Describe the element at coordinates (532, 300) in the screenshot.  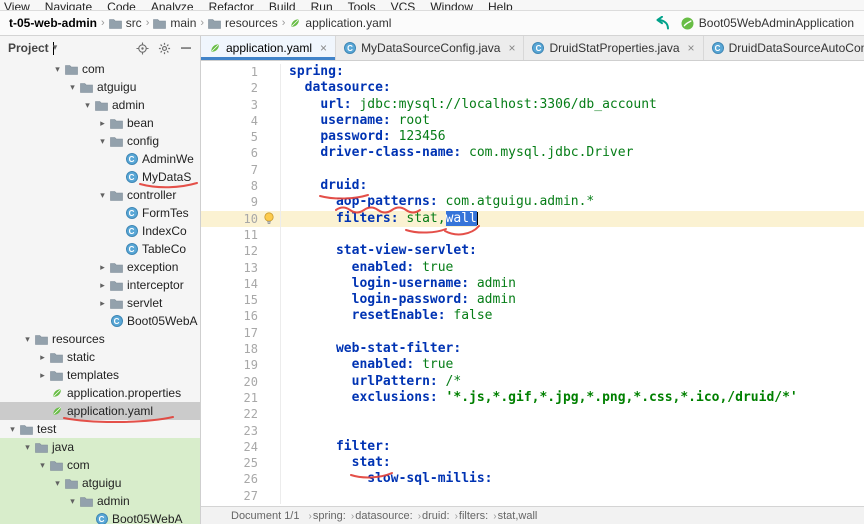
I see `code-line-15: 15 login-password: admin` at that location.